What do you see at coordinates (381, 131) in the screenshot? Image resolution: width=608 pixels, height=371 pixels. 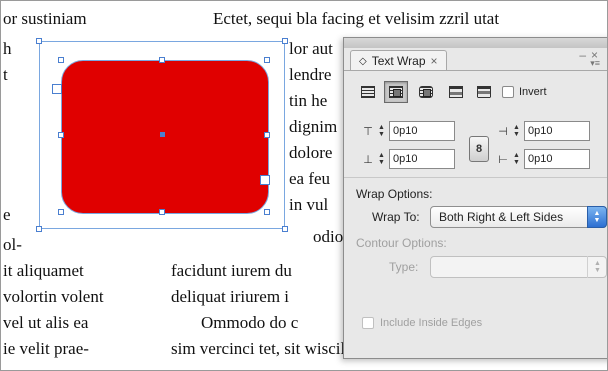 I see `top-offset-stepper: ▲ ▼` at bounding box center [381, 131].